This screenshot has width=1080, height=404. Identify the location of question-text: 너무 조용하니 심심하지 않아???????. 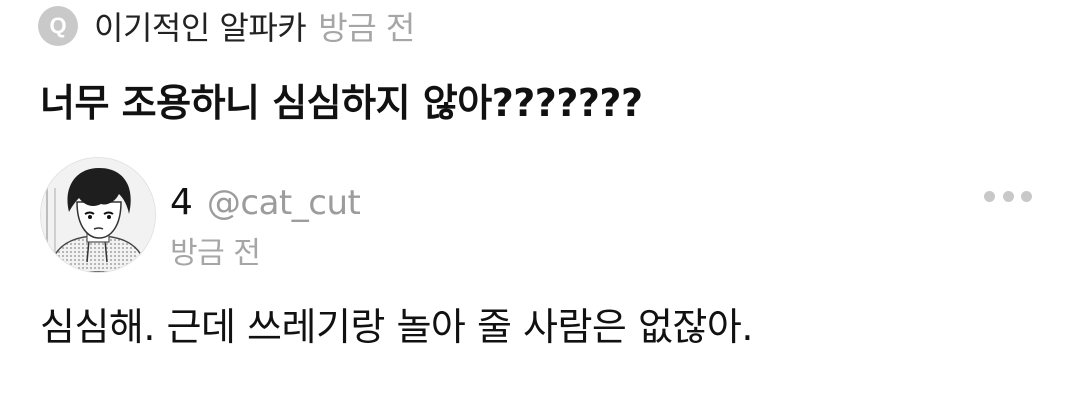
(341, 103).